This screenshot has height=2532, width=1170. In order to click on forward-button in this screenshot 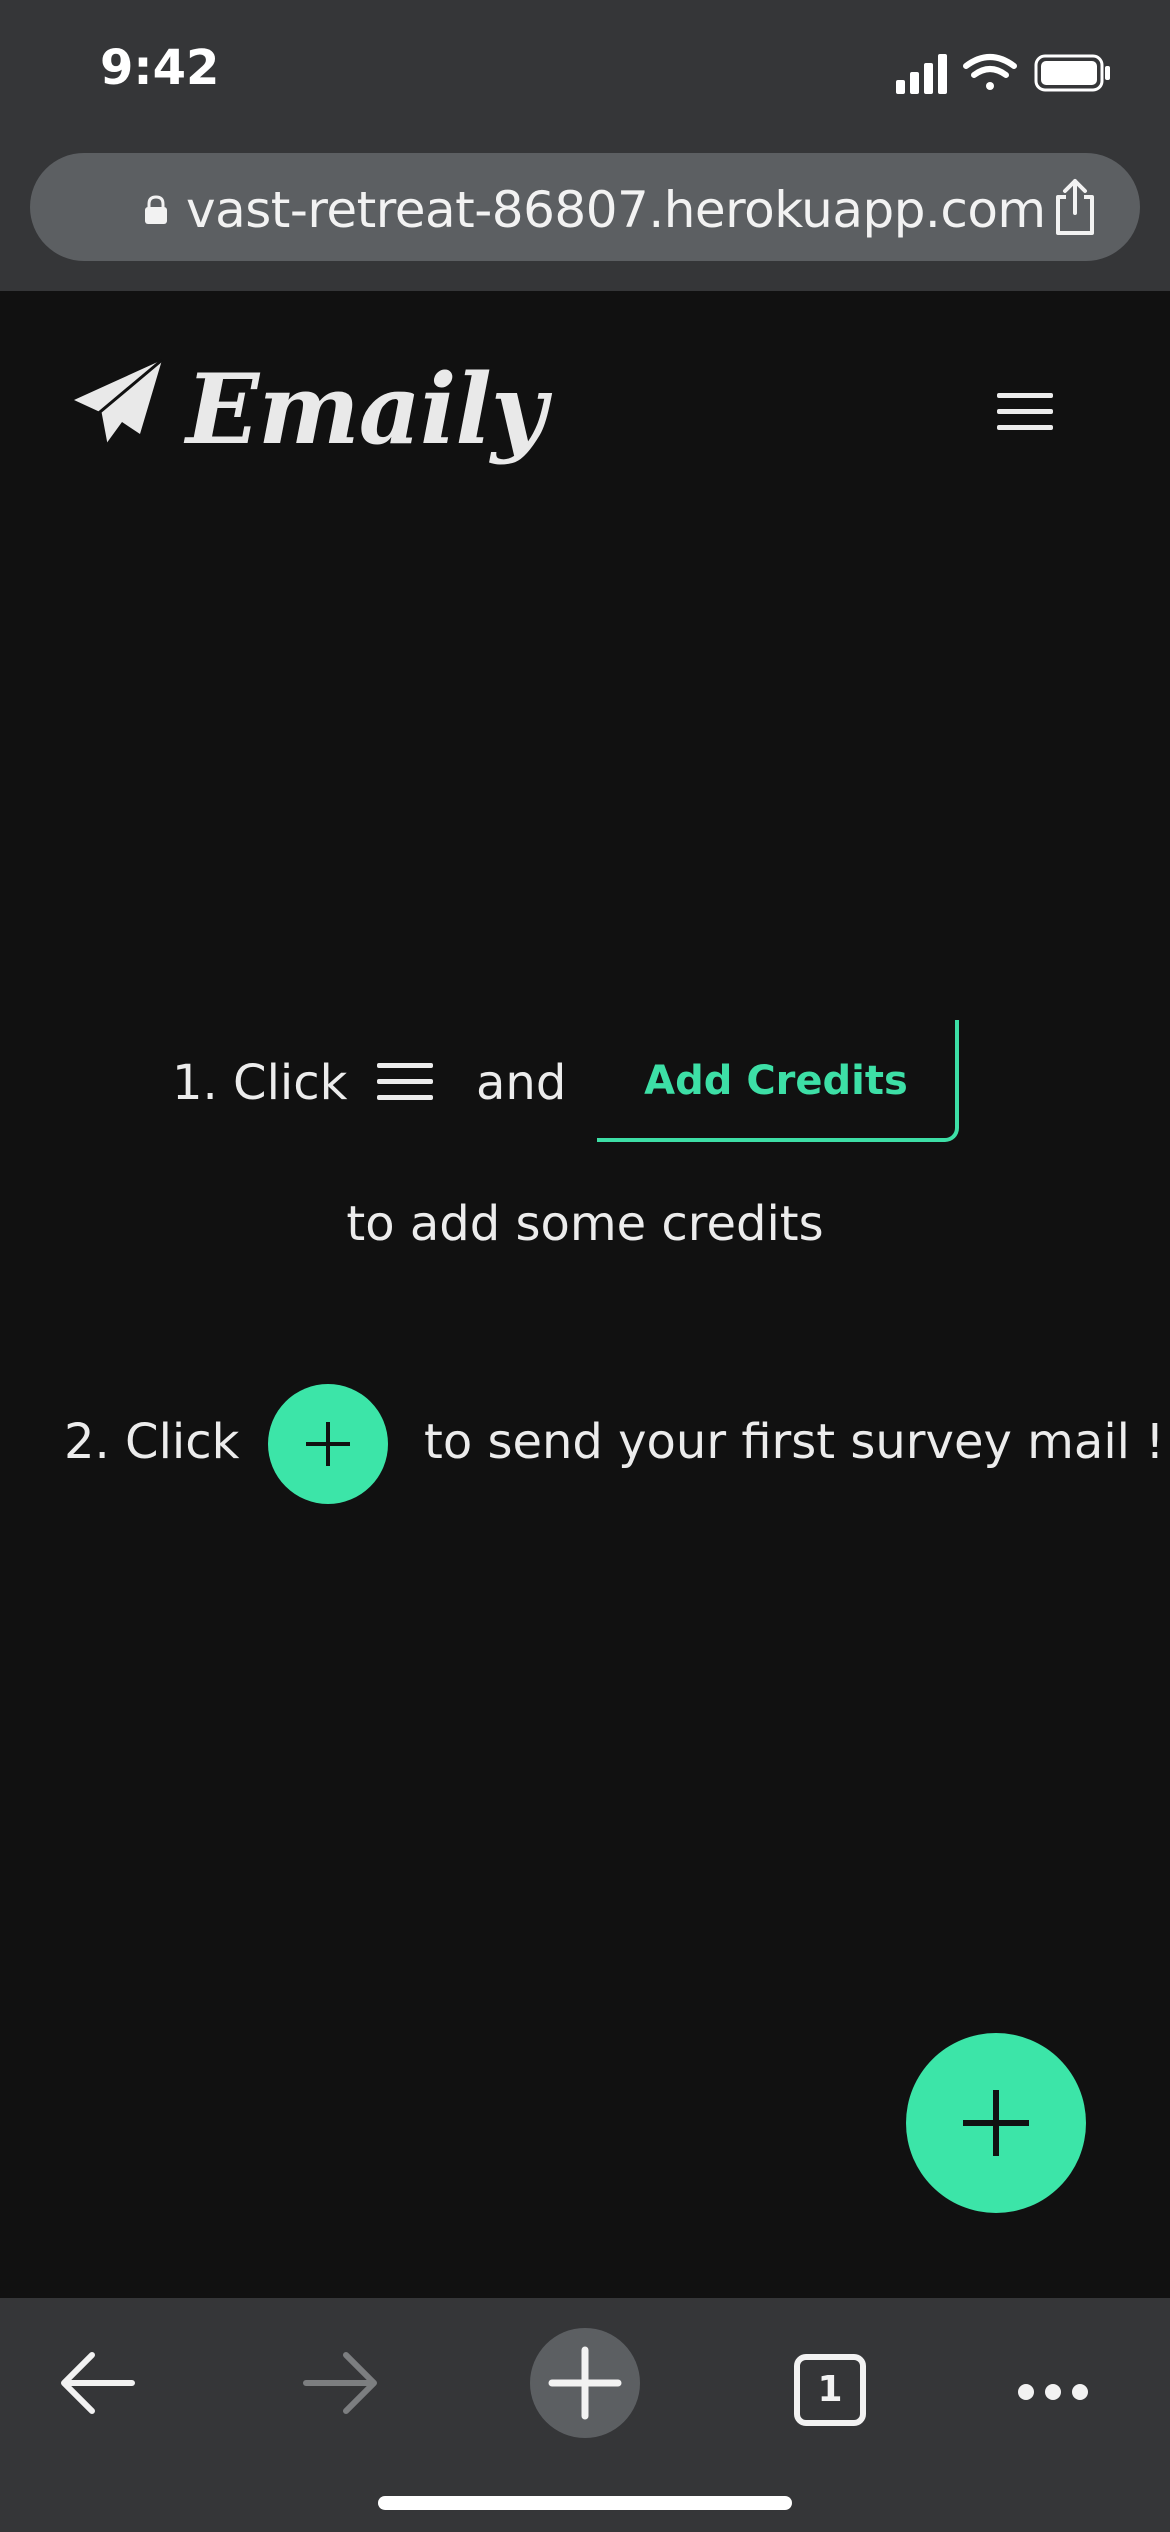, I will do `click(345, 2383)`.